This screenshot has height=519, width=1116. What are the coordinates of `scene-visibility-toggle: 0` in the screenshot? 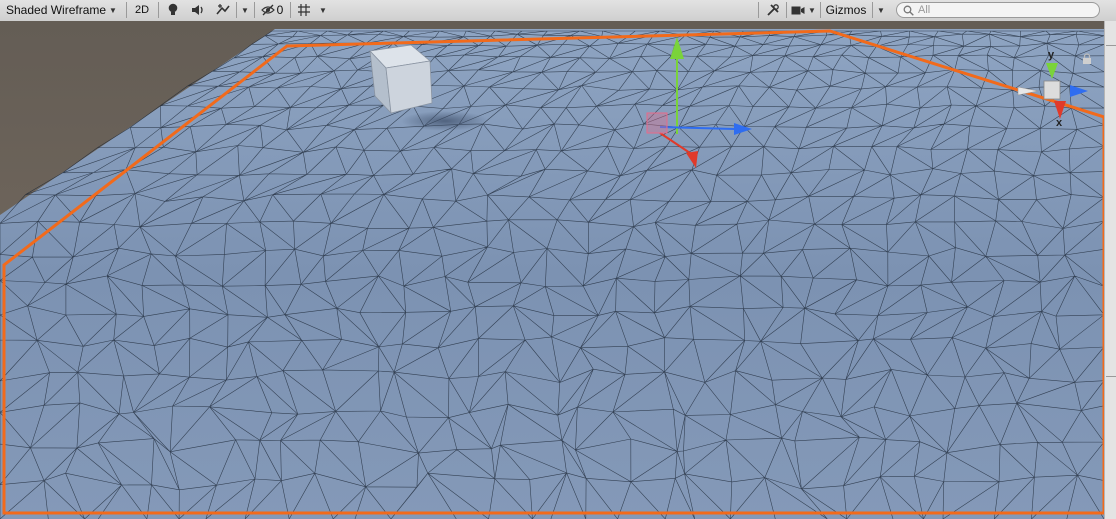 It's located at (272, 10).